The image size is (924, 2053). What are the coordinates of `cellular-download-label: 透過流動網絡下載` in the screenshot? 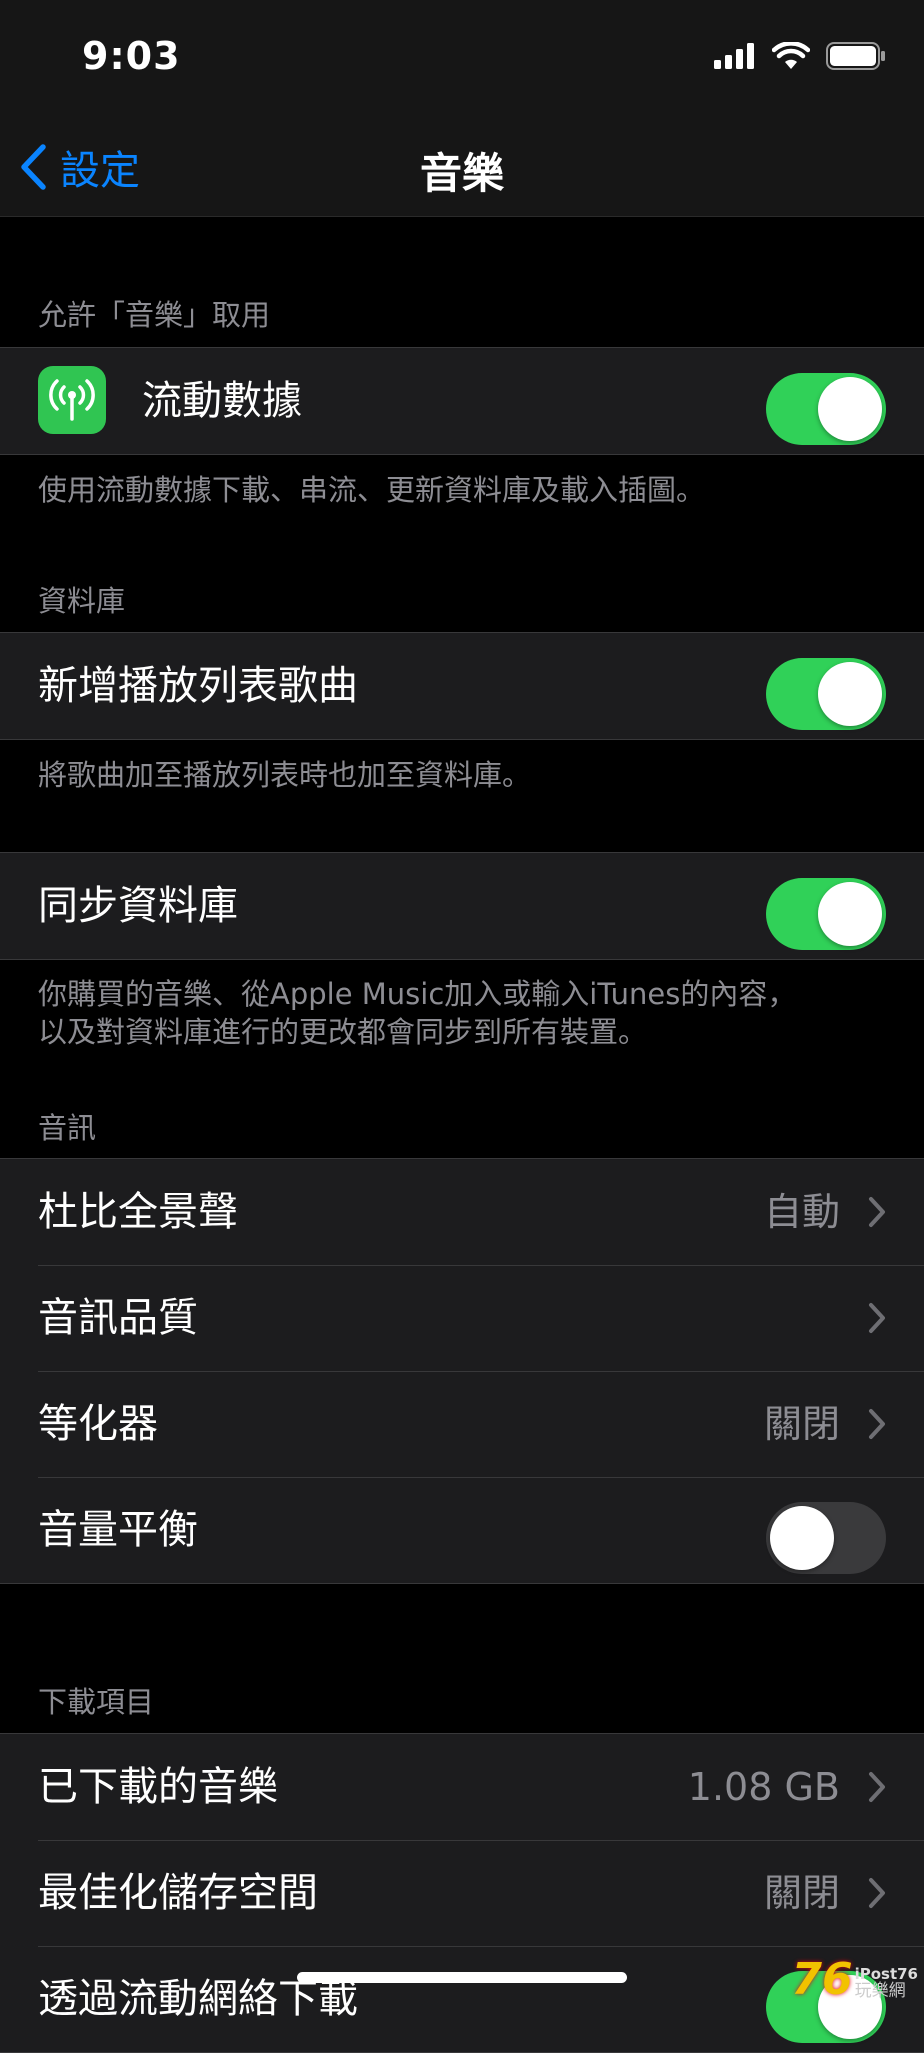 It's located at (198, 1999).